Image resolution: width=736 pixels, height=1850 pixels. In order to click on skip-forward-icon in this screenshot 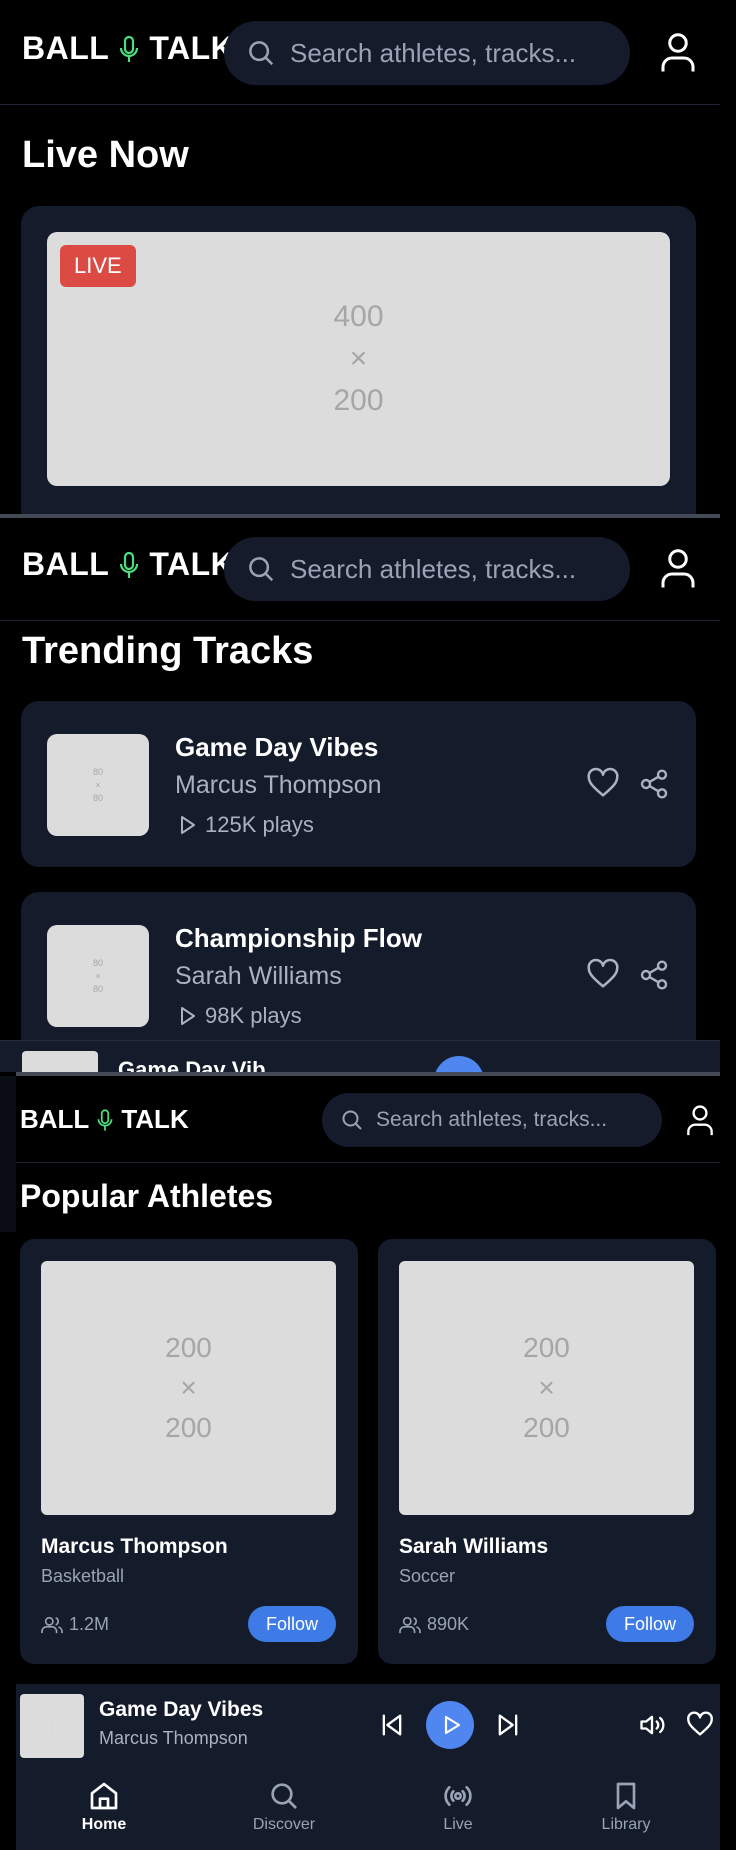, I will do `click(508, 1725)`.